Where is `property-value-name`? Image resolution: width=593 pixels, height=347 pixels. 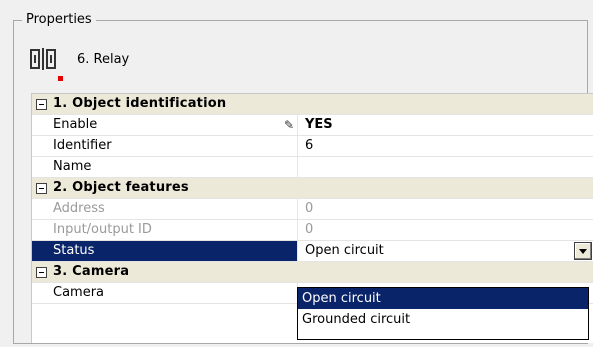 property-value-name is located at coordinates (445, 167).